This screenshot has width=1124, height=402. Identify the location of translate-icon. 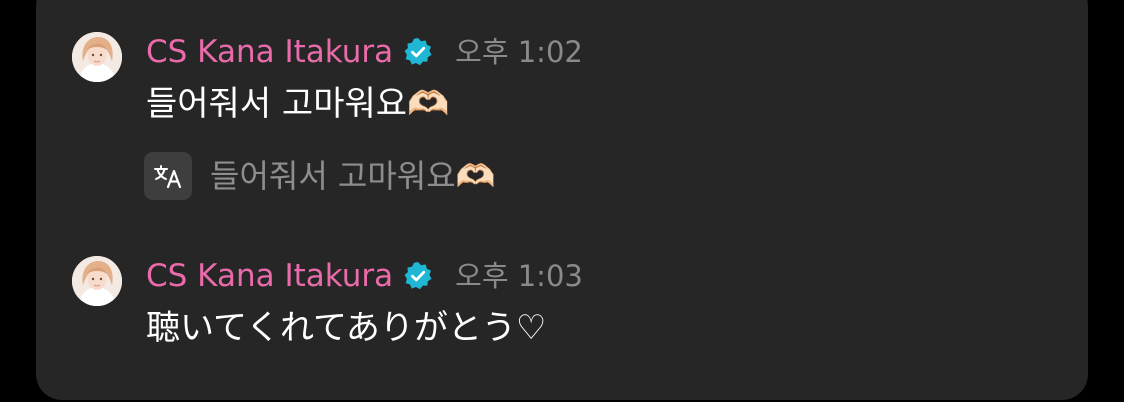
(168, 177).